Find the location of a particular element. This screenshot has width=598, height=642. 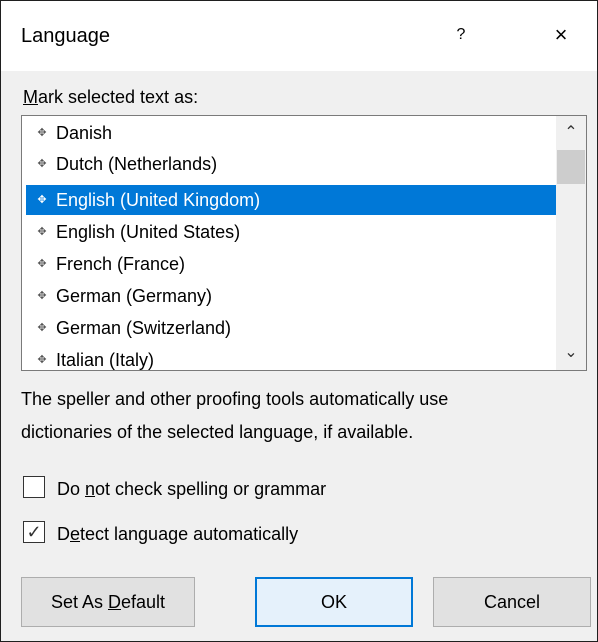

scroll-down-icon: ⌄ is located at coordinates (571, 353).